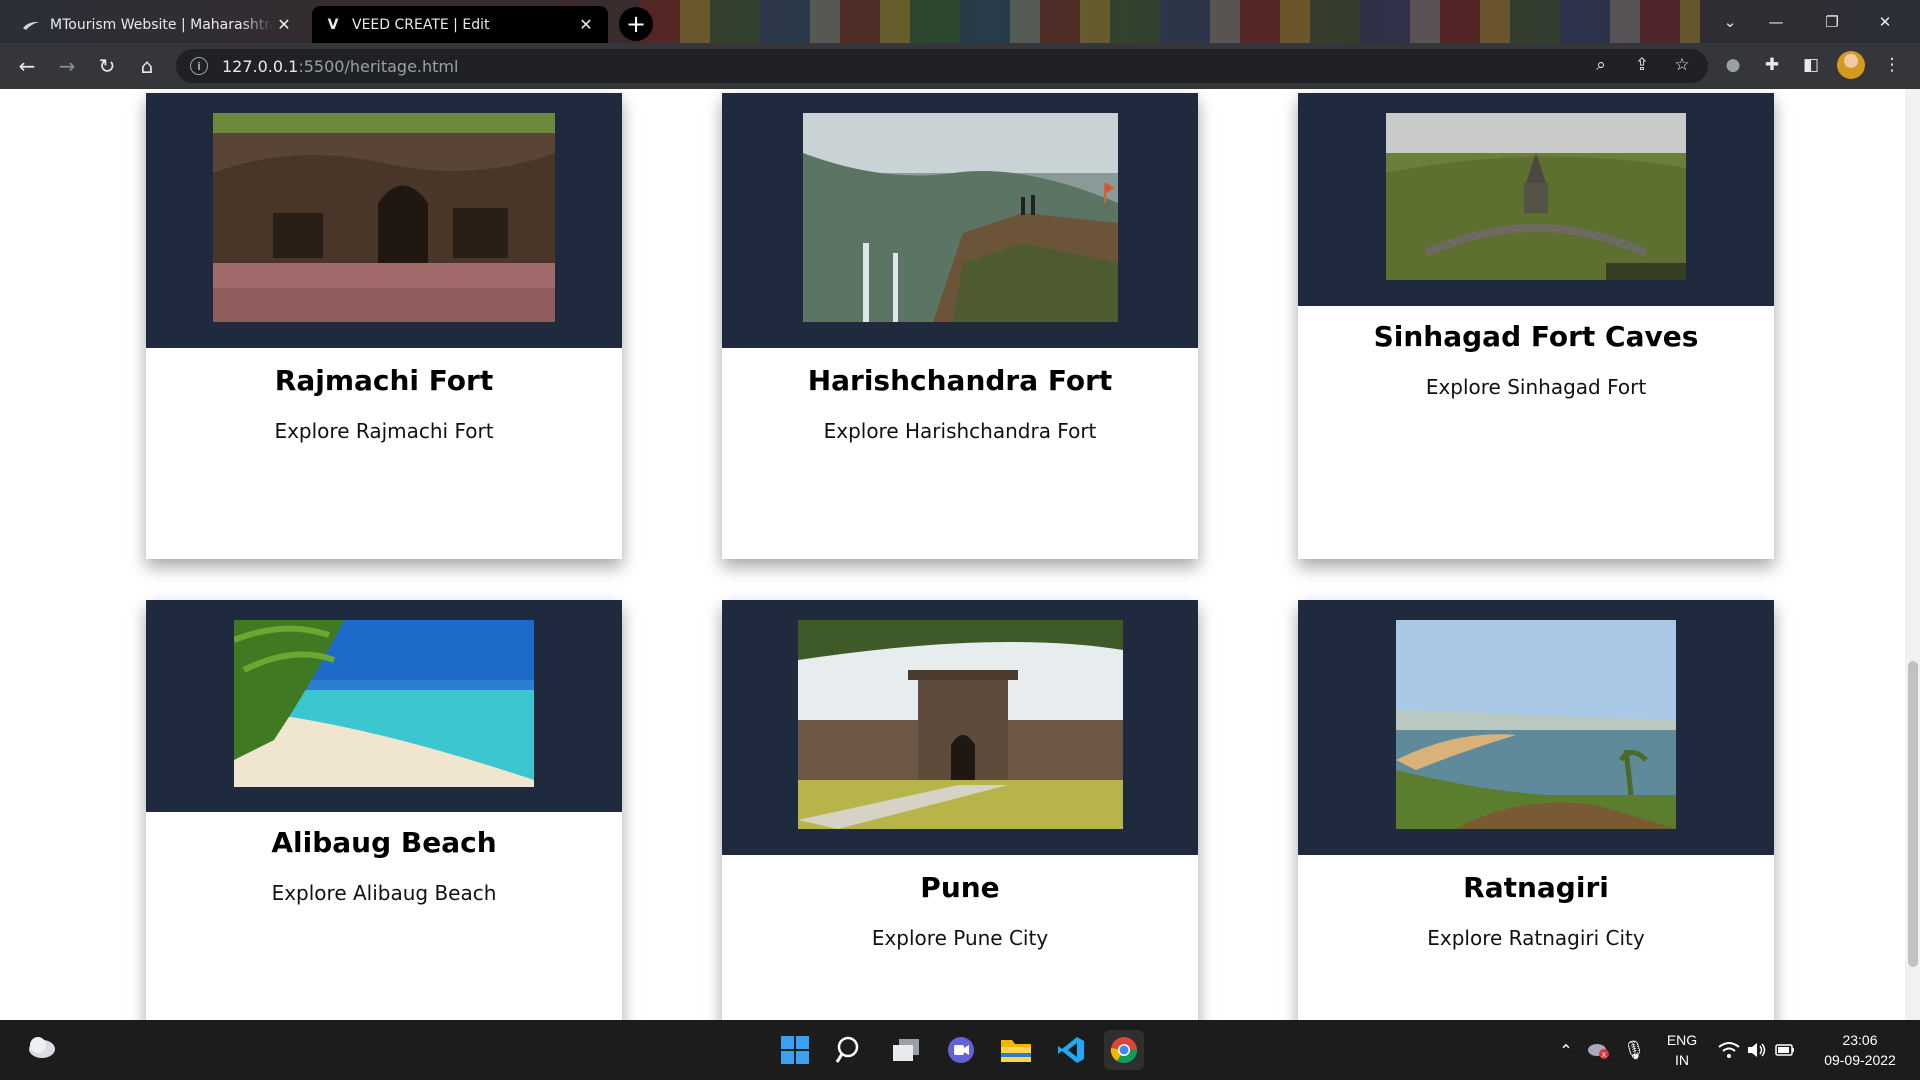 This screenshot has width=1920, height=1080. What do you see at coordinates (960, 724) in the screenshot?
I see `shaniwarwada-photo` at bounding box center [960, 724].